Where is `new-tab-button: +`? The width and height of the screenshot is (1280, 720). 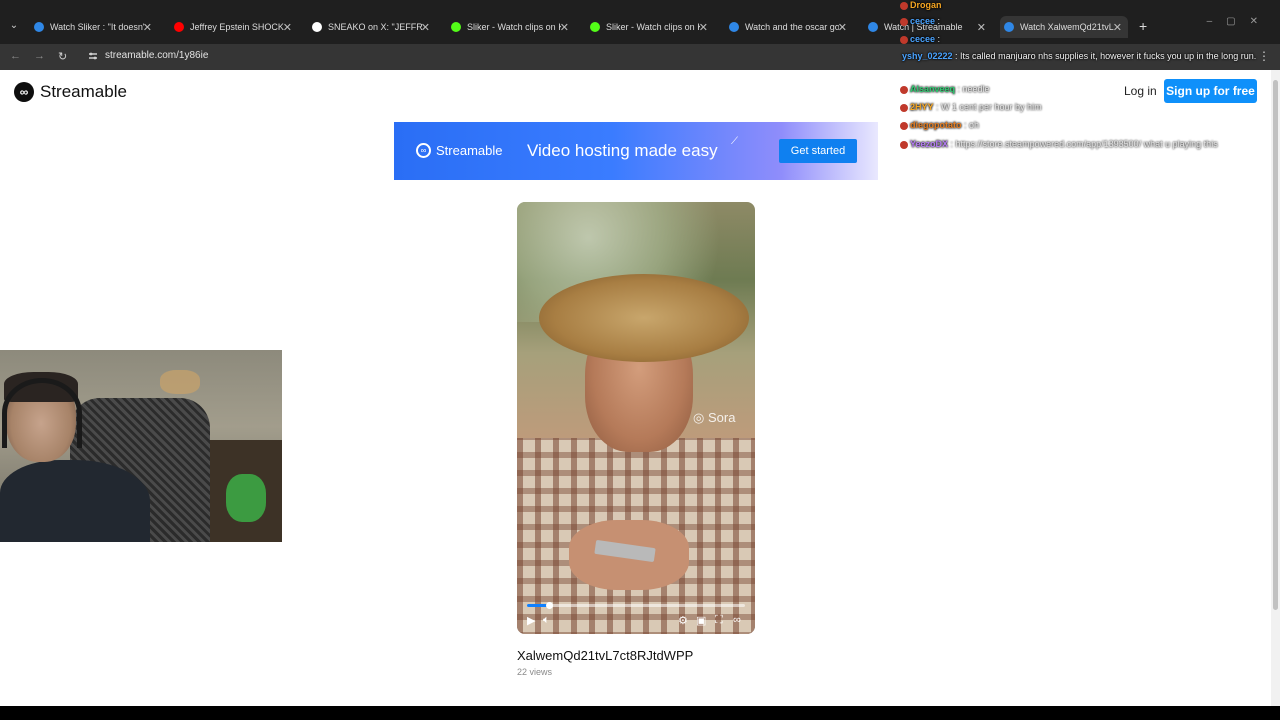 new-tab-button: + is located at coordinates (1143, 26).